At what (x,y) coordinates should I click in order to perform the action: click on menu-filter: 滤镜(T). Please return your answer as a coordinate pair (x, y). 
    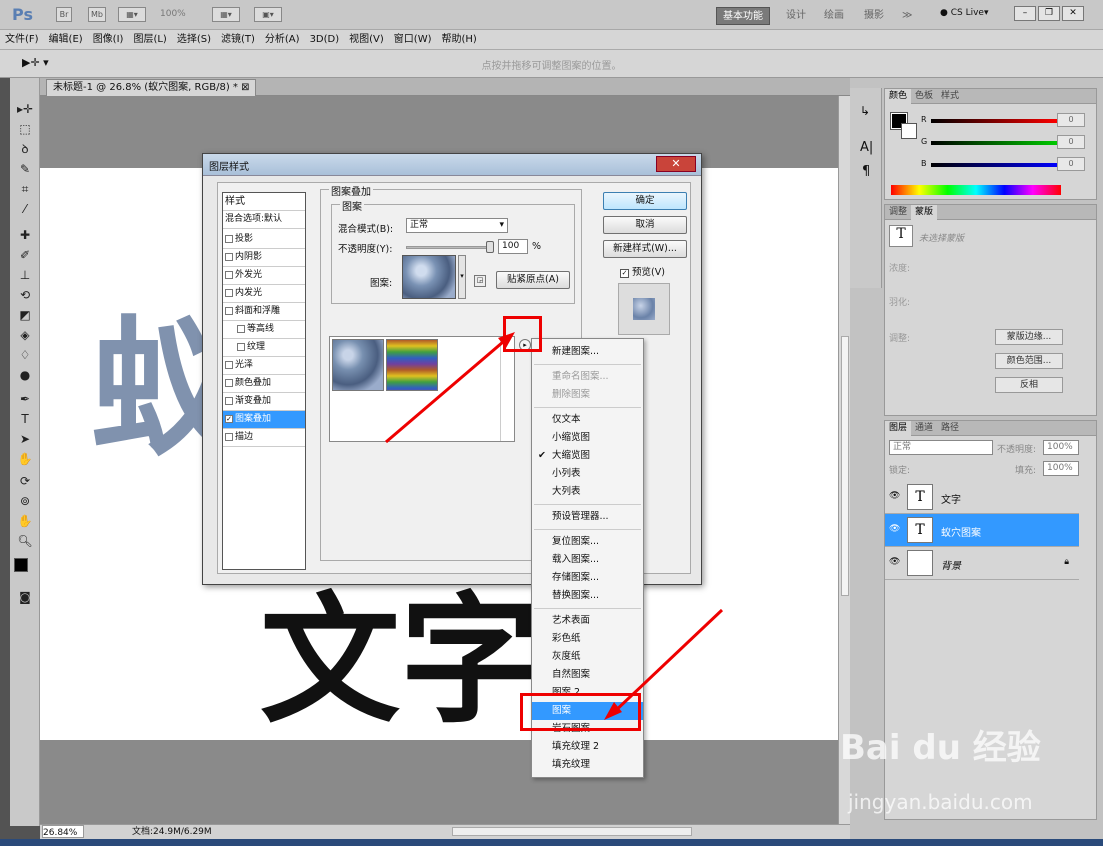
    Looking at the image, I should click on (238, 39).